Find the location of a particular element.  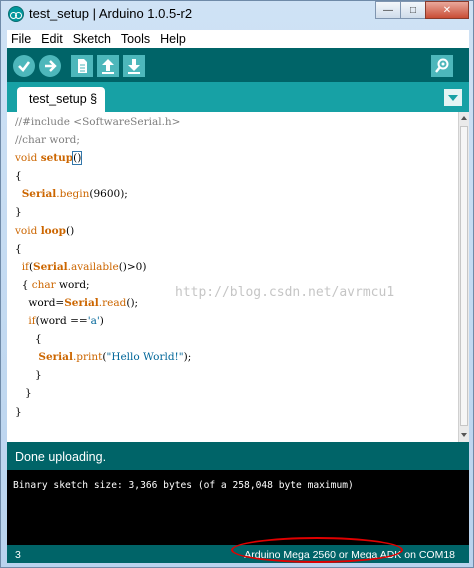

code-fragment: () is located at coordinates (70, 230).